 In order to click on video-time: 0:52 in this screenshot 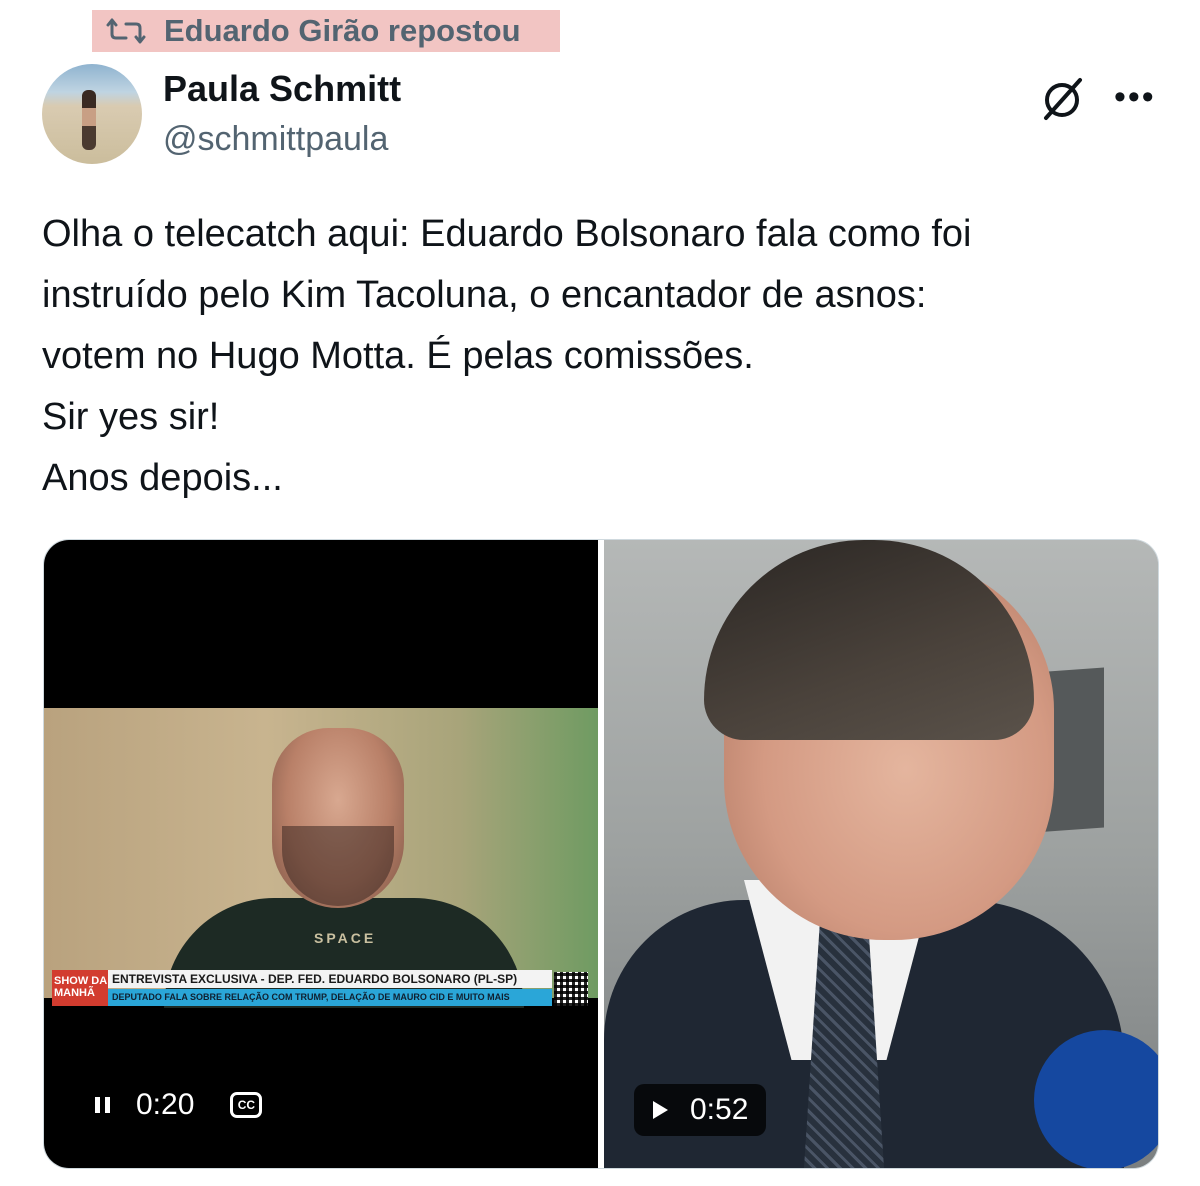, I will do `click(719, 1109)`.